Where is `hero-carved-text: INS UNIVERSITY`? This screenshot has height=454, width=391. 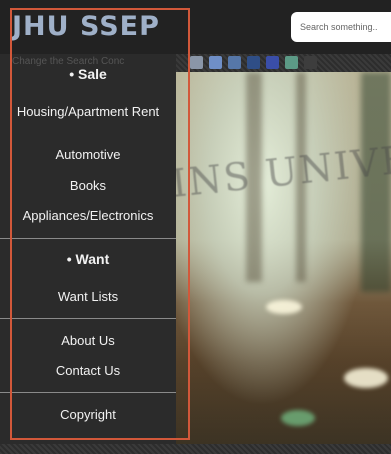 hero-carved-text: INS UNIVERSITY is located at coordinates (283, 164).